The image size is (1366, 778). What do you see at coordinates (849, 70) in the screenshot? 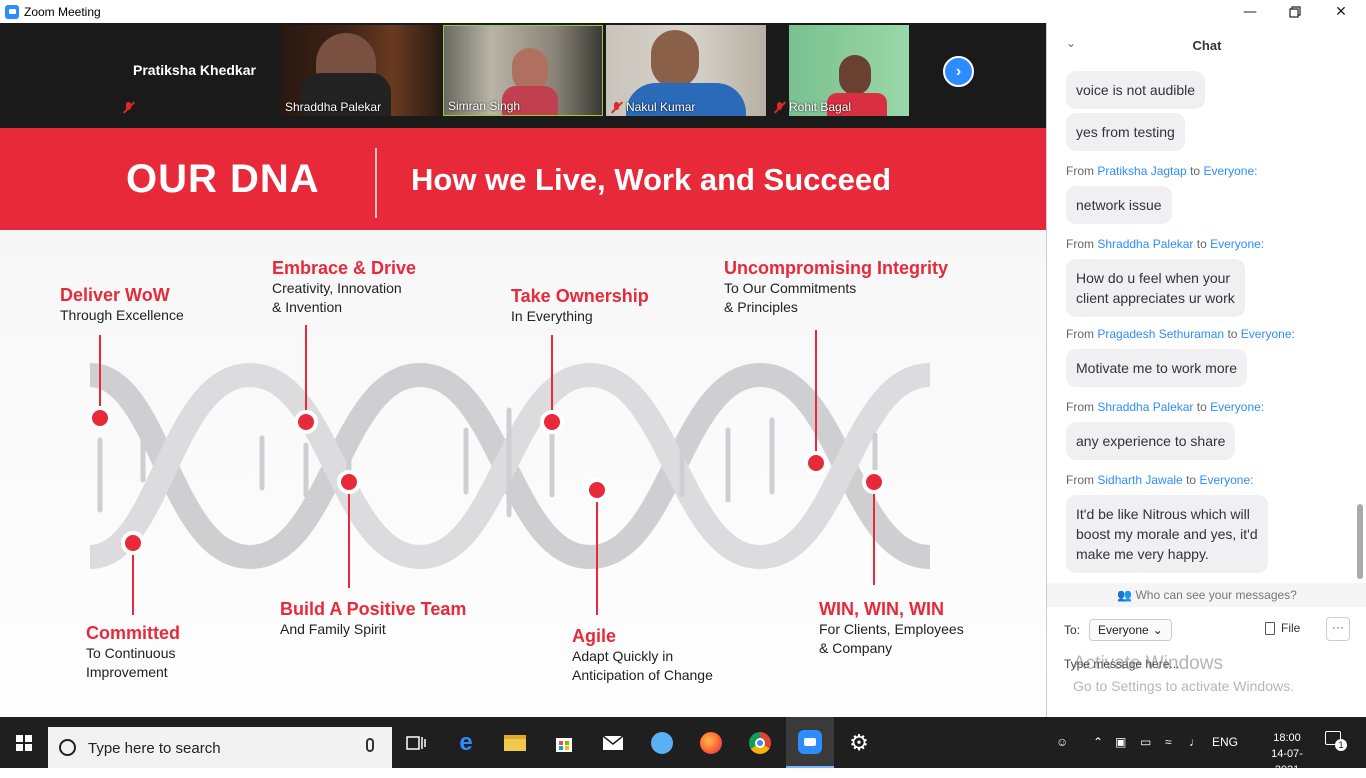
I see `participant-tile: Rohit Bagal` at bounding box center [849, 70].